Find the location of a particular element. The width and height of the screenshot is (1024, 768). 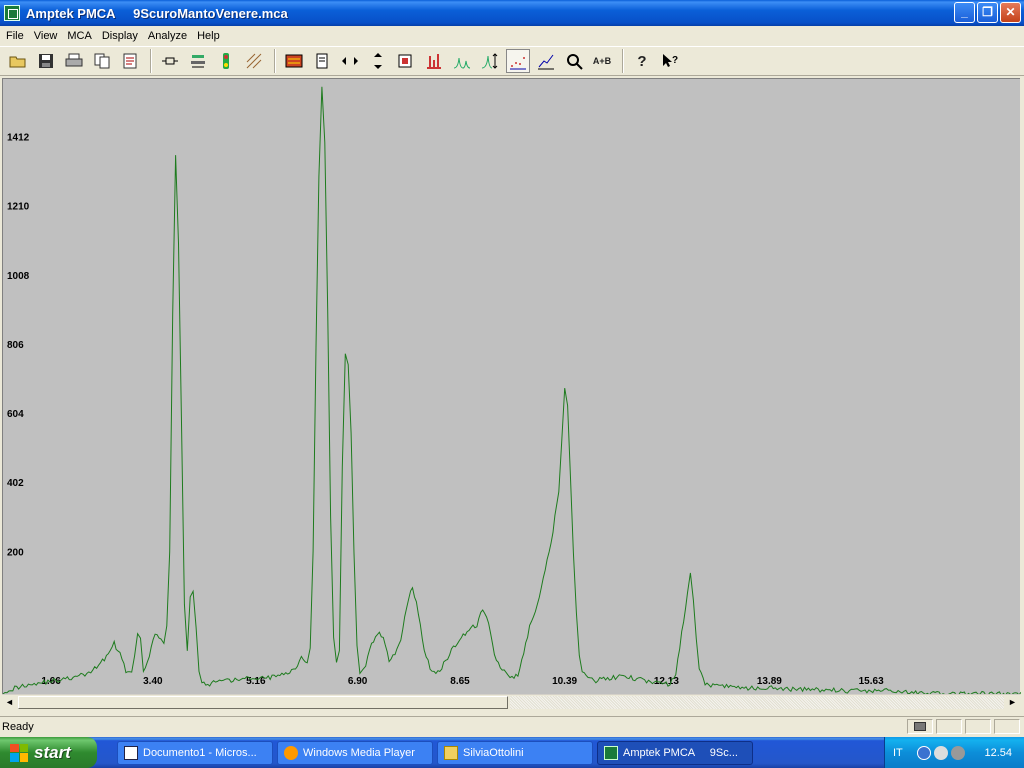

copy-icon is located at coordinates (102, 61).